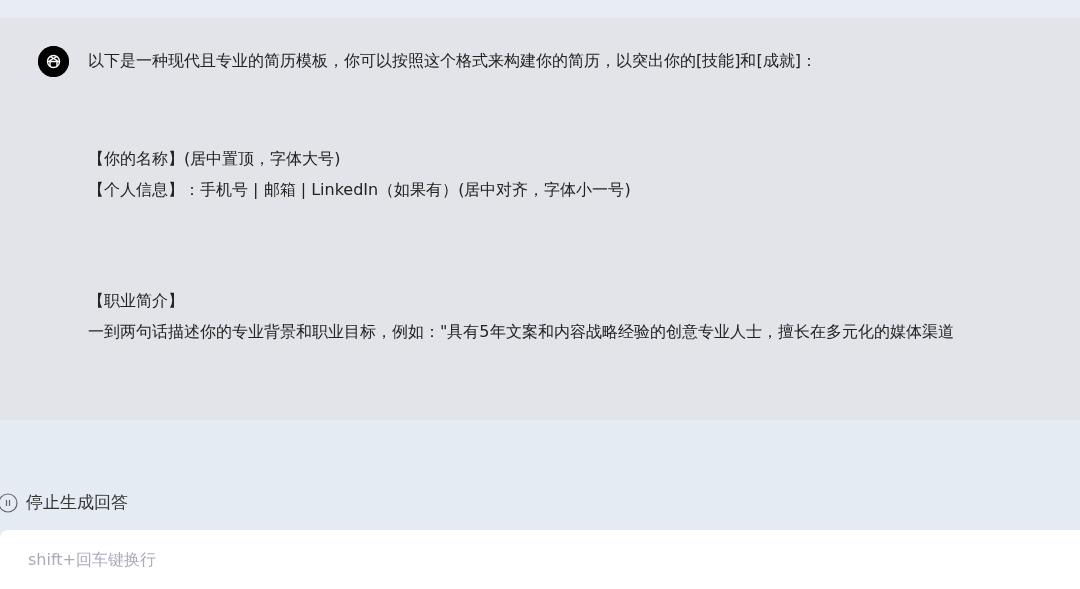  I want to click on assistant-avatar-icon, so click(53, 61).